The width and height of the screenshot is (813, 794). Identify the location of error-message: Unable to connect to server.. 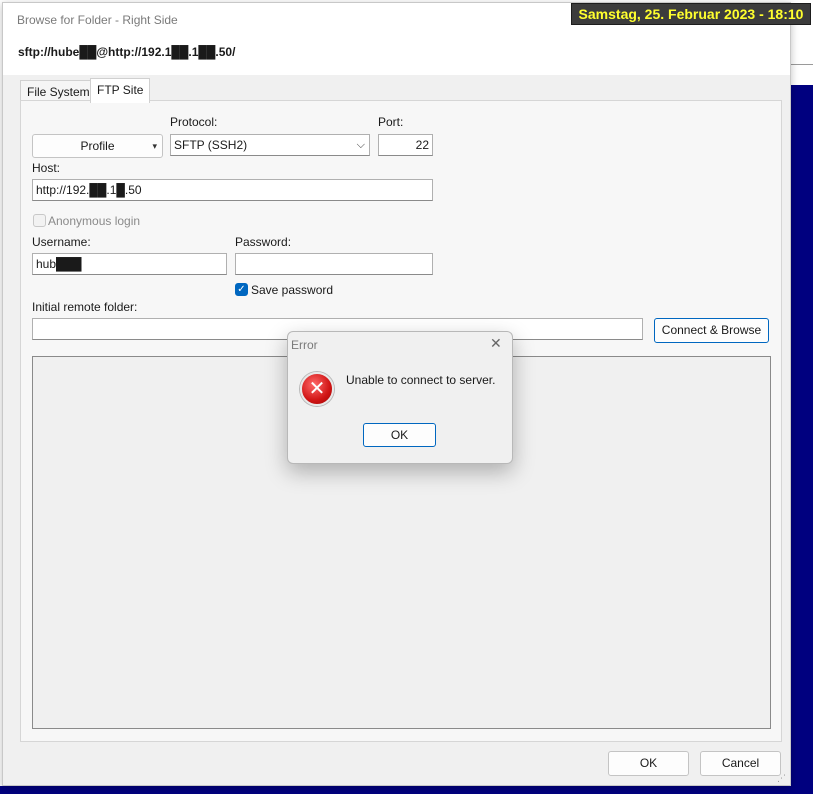
(421, 380).